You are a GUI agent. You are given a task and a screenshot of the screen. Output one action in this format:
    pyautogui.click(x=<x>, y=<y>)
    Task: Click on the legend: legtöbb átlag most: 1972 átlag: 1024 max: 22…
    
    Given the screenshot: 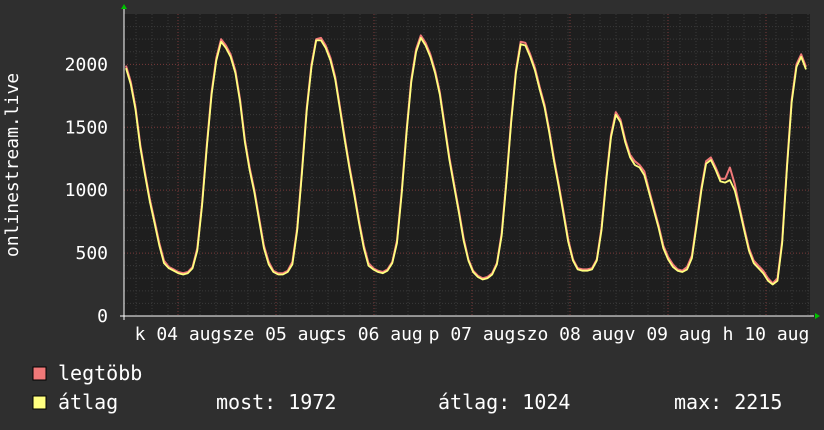 What is the action you would take?
    pyautogui.click(x=407, y=387)
    